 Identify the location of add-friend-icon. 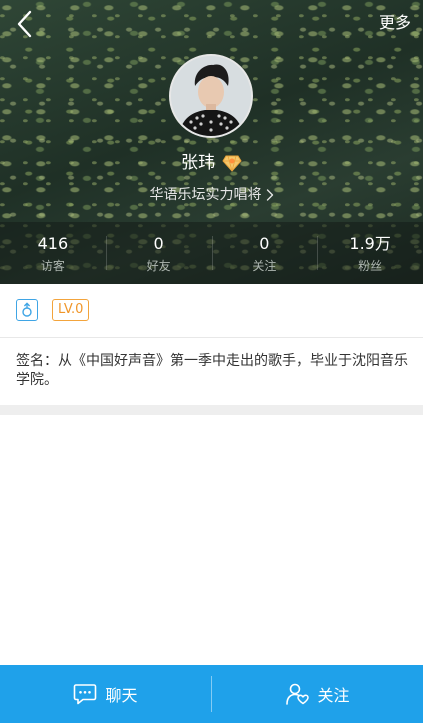
(298, 694).